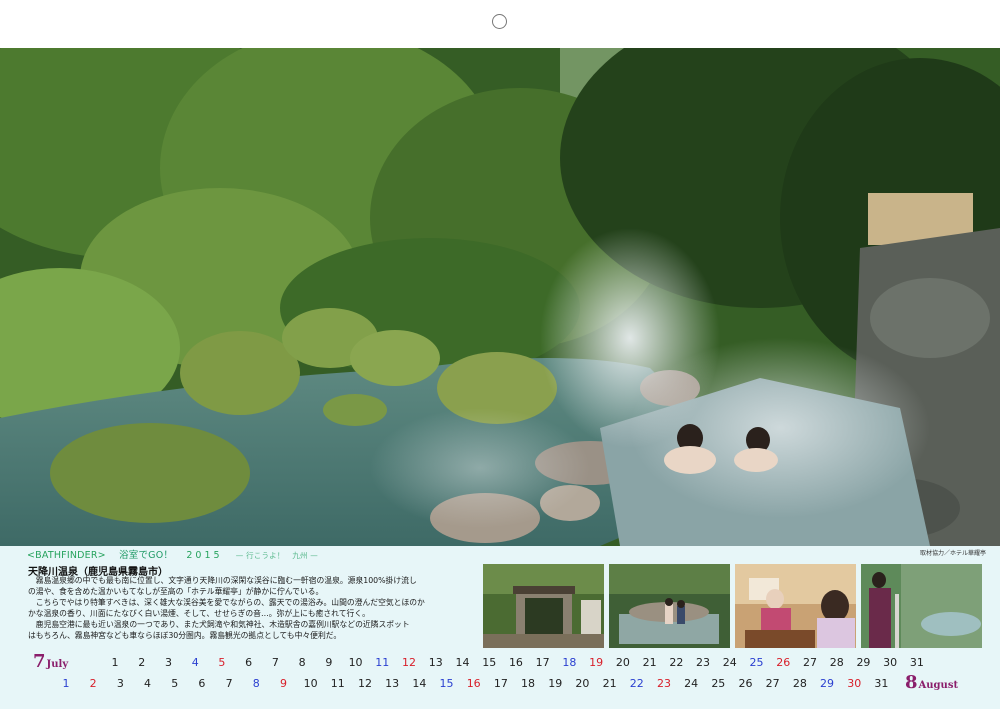 This screenshot has width=1000, height=709. Describe the element at coordinates (283, 683) in the screenshot. I see `calendar-day-august: 9` at that location.